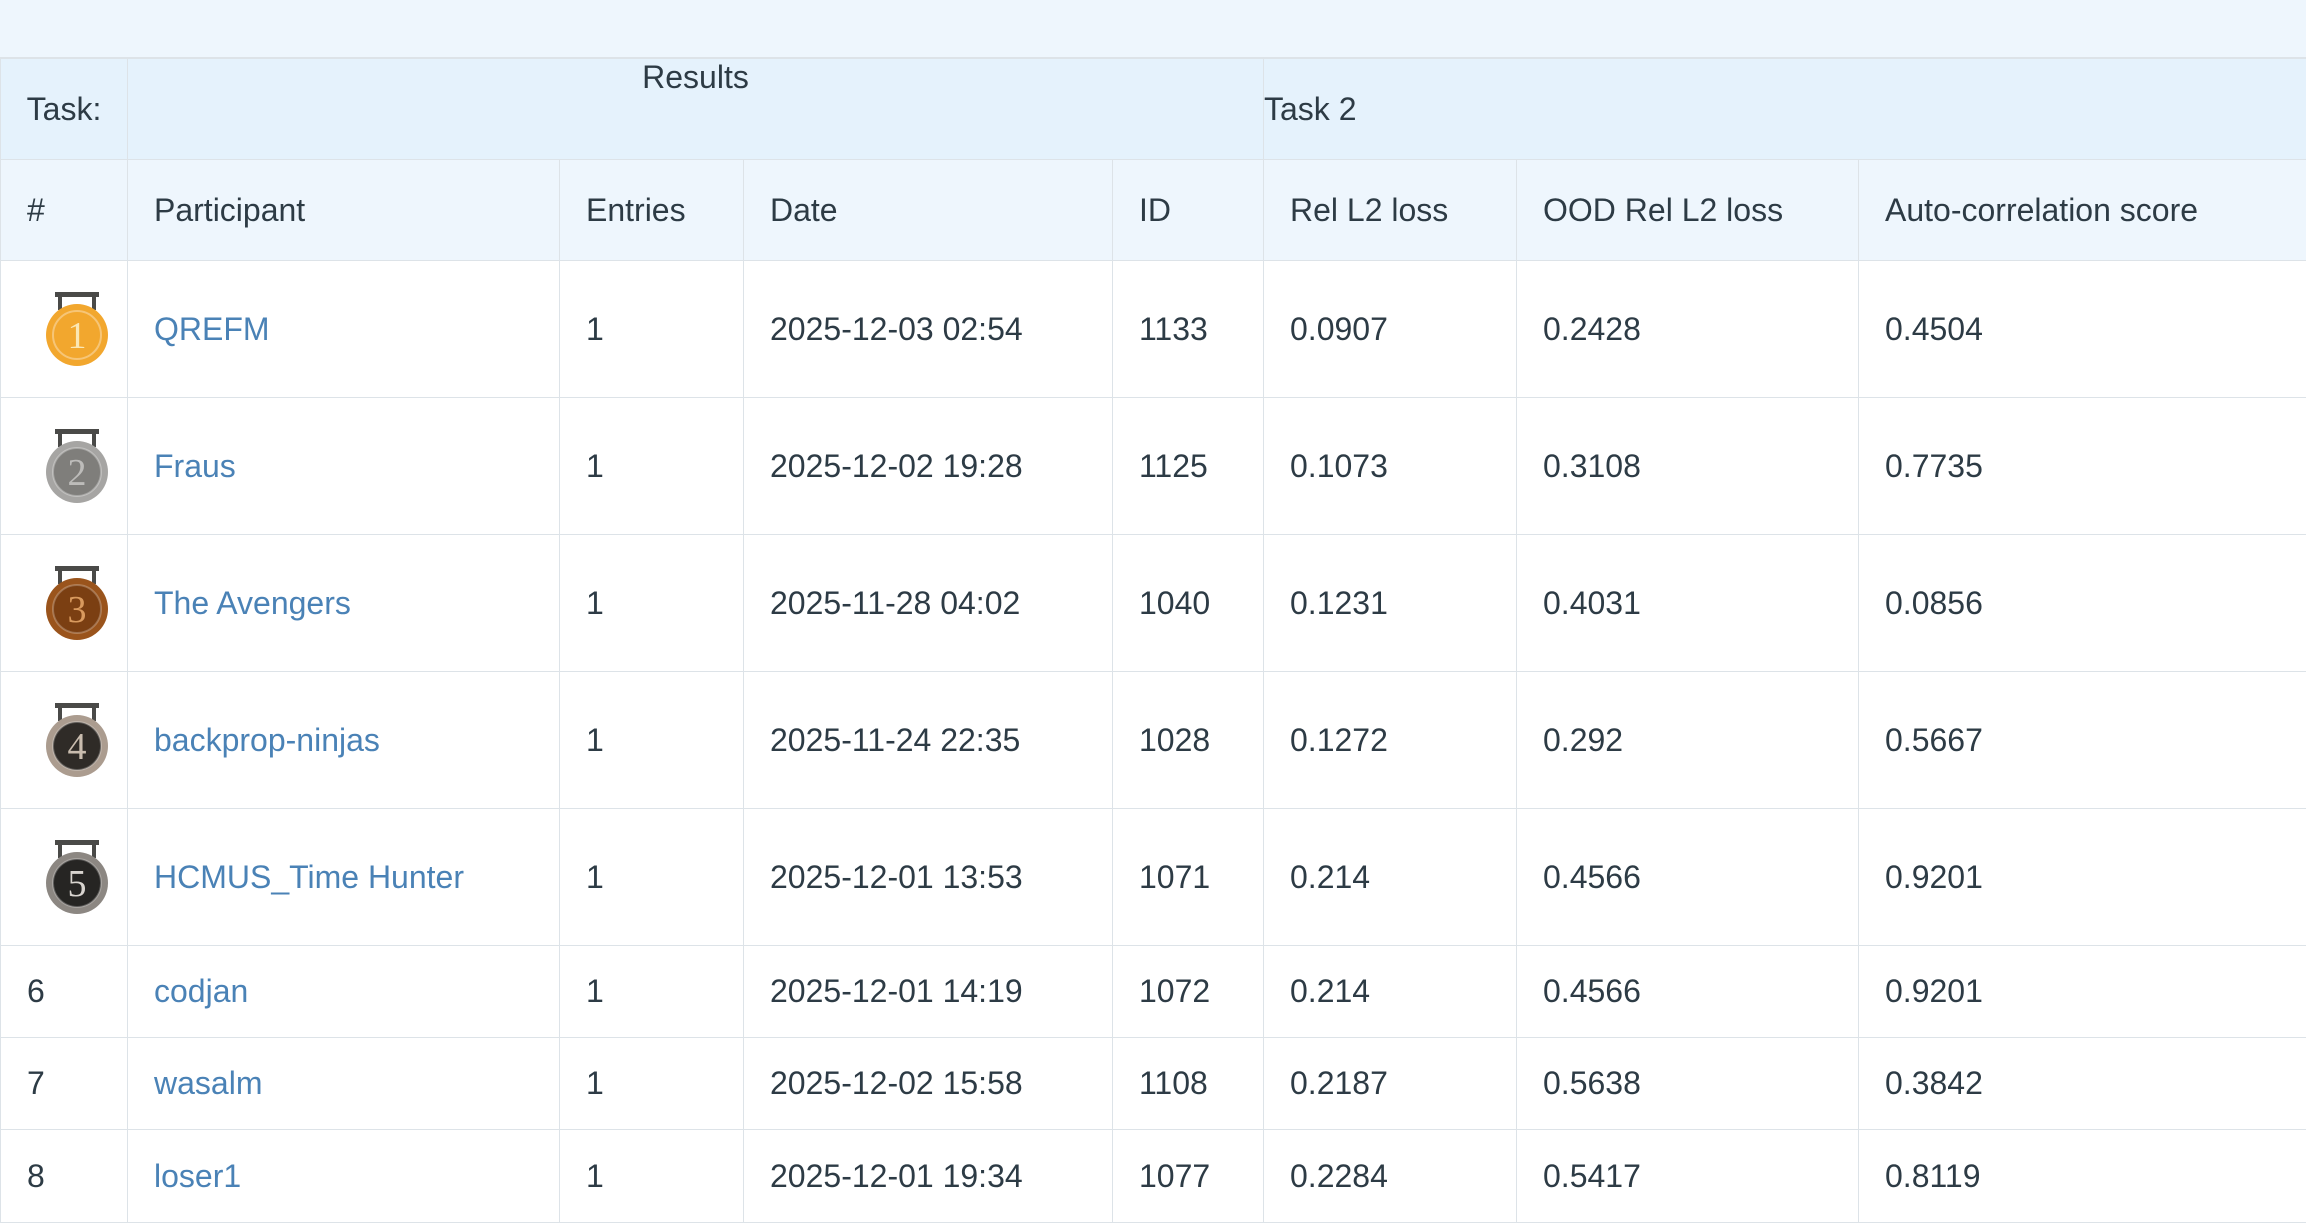 The width and height of the screenshot is (2306, 1223). Describe the element at coordinates (344, 210) in the screenshot. I see `col-participant: Participant` at that location.